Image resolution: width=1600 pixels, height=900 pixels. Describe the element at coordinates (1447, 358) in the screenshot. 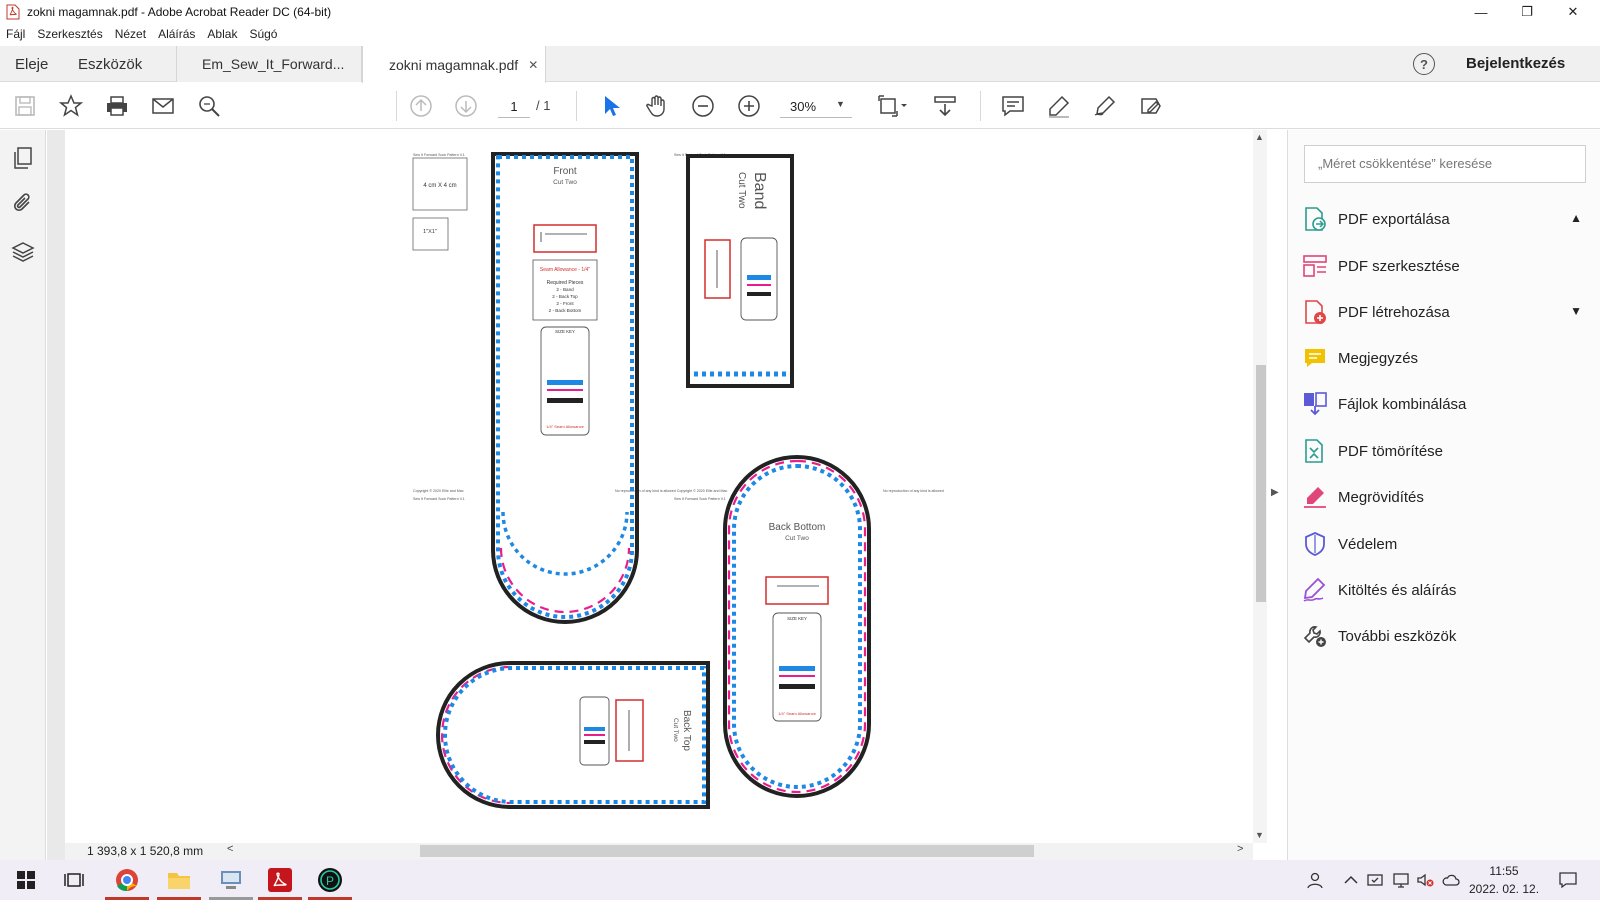

I see `tool-comment: Megjegyzés` at that location.